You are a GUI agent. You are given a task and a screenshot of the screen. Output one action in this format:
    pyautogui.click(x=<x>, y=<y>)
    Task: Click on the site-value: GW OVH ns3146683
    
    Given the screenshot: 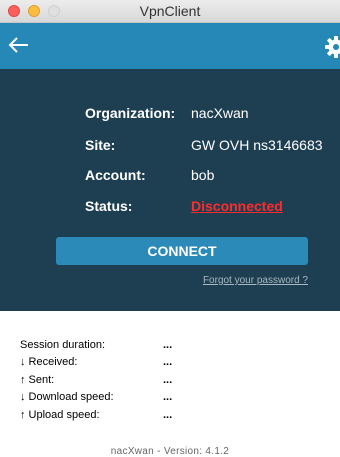 What is the action you would take?
    pyautogui.click(x=257, y=145)
    